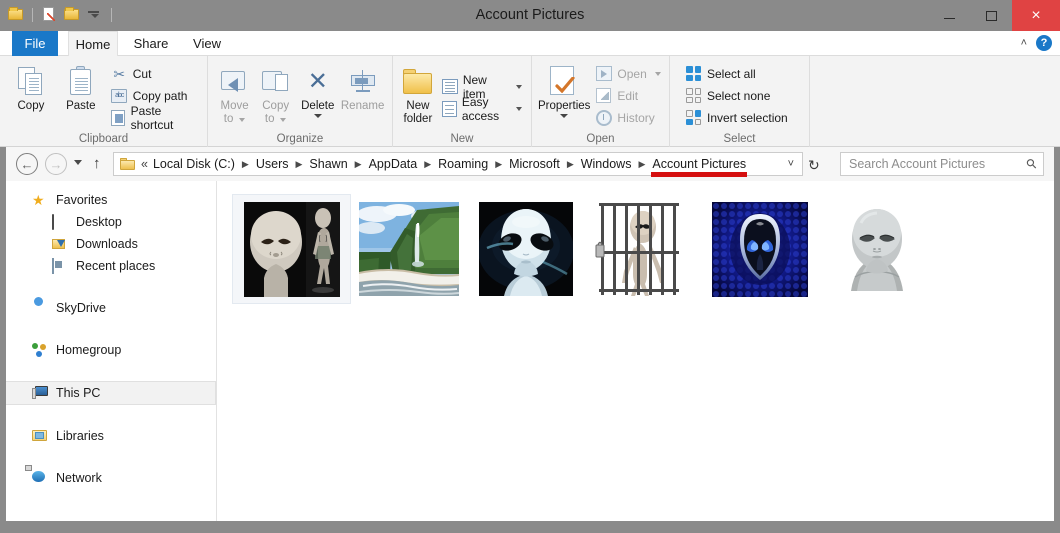 This screenshot has width=1060, height=533. Describe the element at coordinates (272, 164) in the screenshot. I see `breadcrumb-item-1: Users` at that location.